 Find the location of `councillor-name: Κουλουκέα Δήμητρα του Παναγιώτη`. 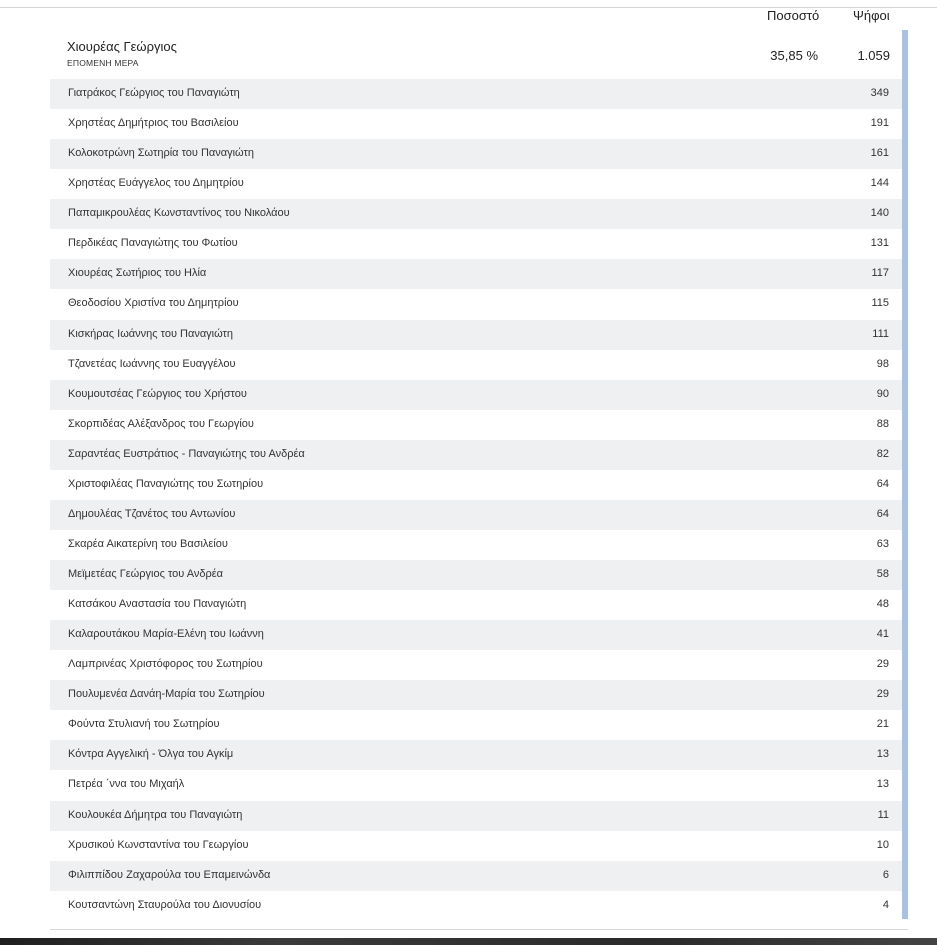

councillor-name: Κουλουκέα Δήμητρα του Παναγιώτη is located at coordinates (155, 814).